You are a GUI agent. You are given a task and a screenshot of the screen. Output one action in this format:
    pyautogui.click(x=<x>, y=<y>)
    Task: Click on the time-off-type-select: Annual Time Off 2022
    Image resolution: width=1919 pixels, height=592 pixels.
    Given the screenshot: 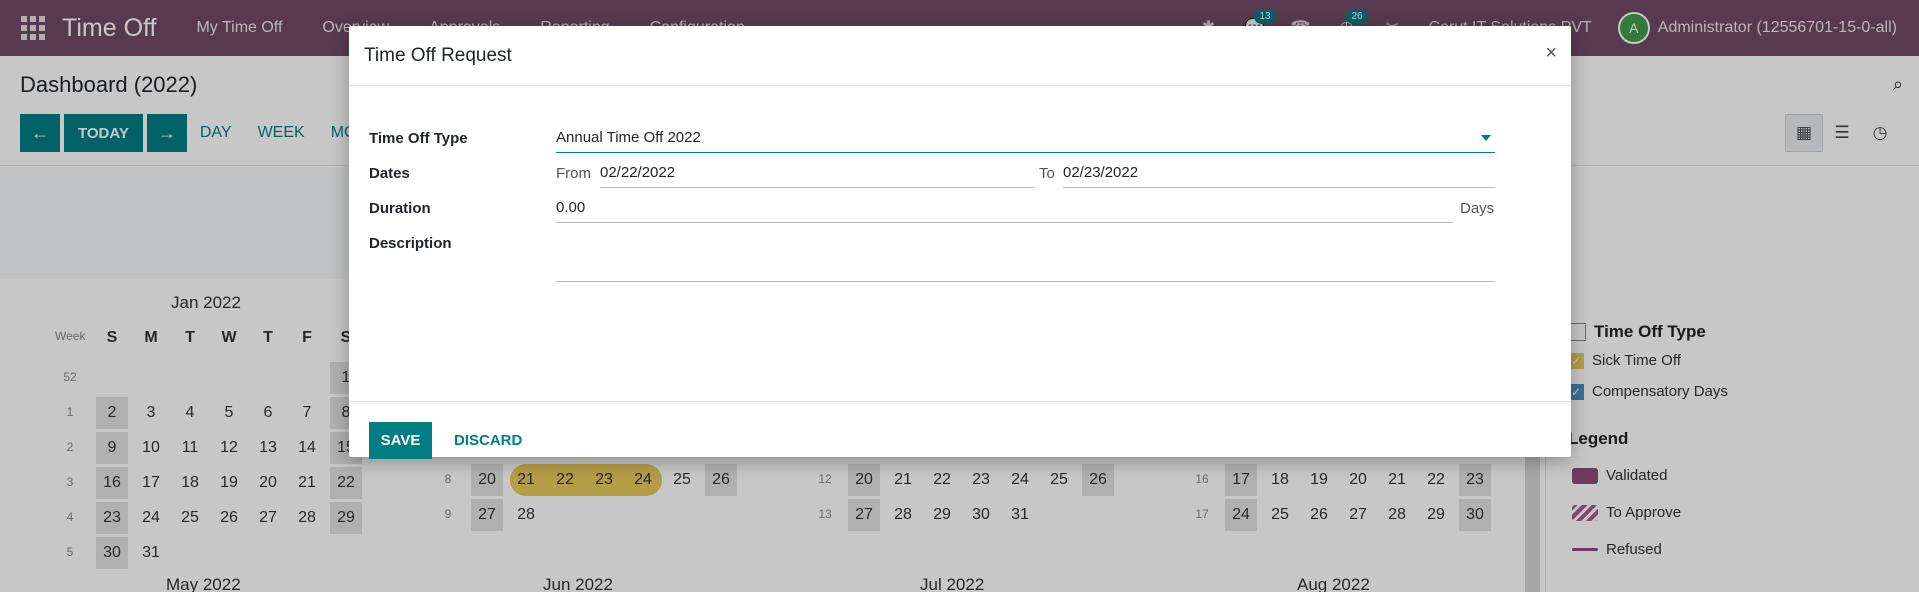 What is the action you would take?
    pyautogui.click(x=1025, y=140)
    